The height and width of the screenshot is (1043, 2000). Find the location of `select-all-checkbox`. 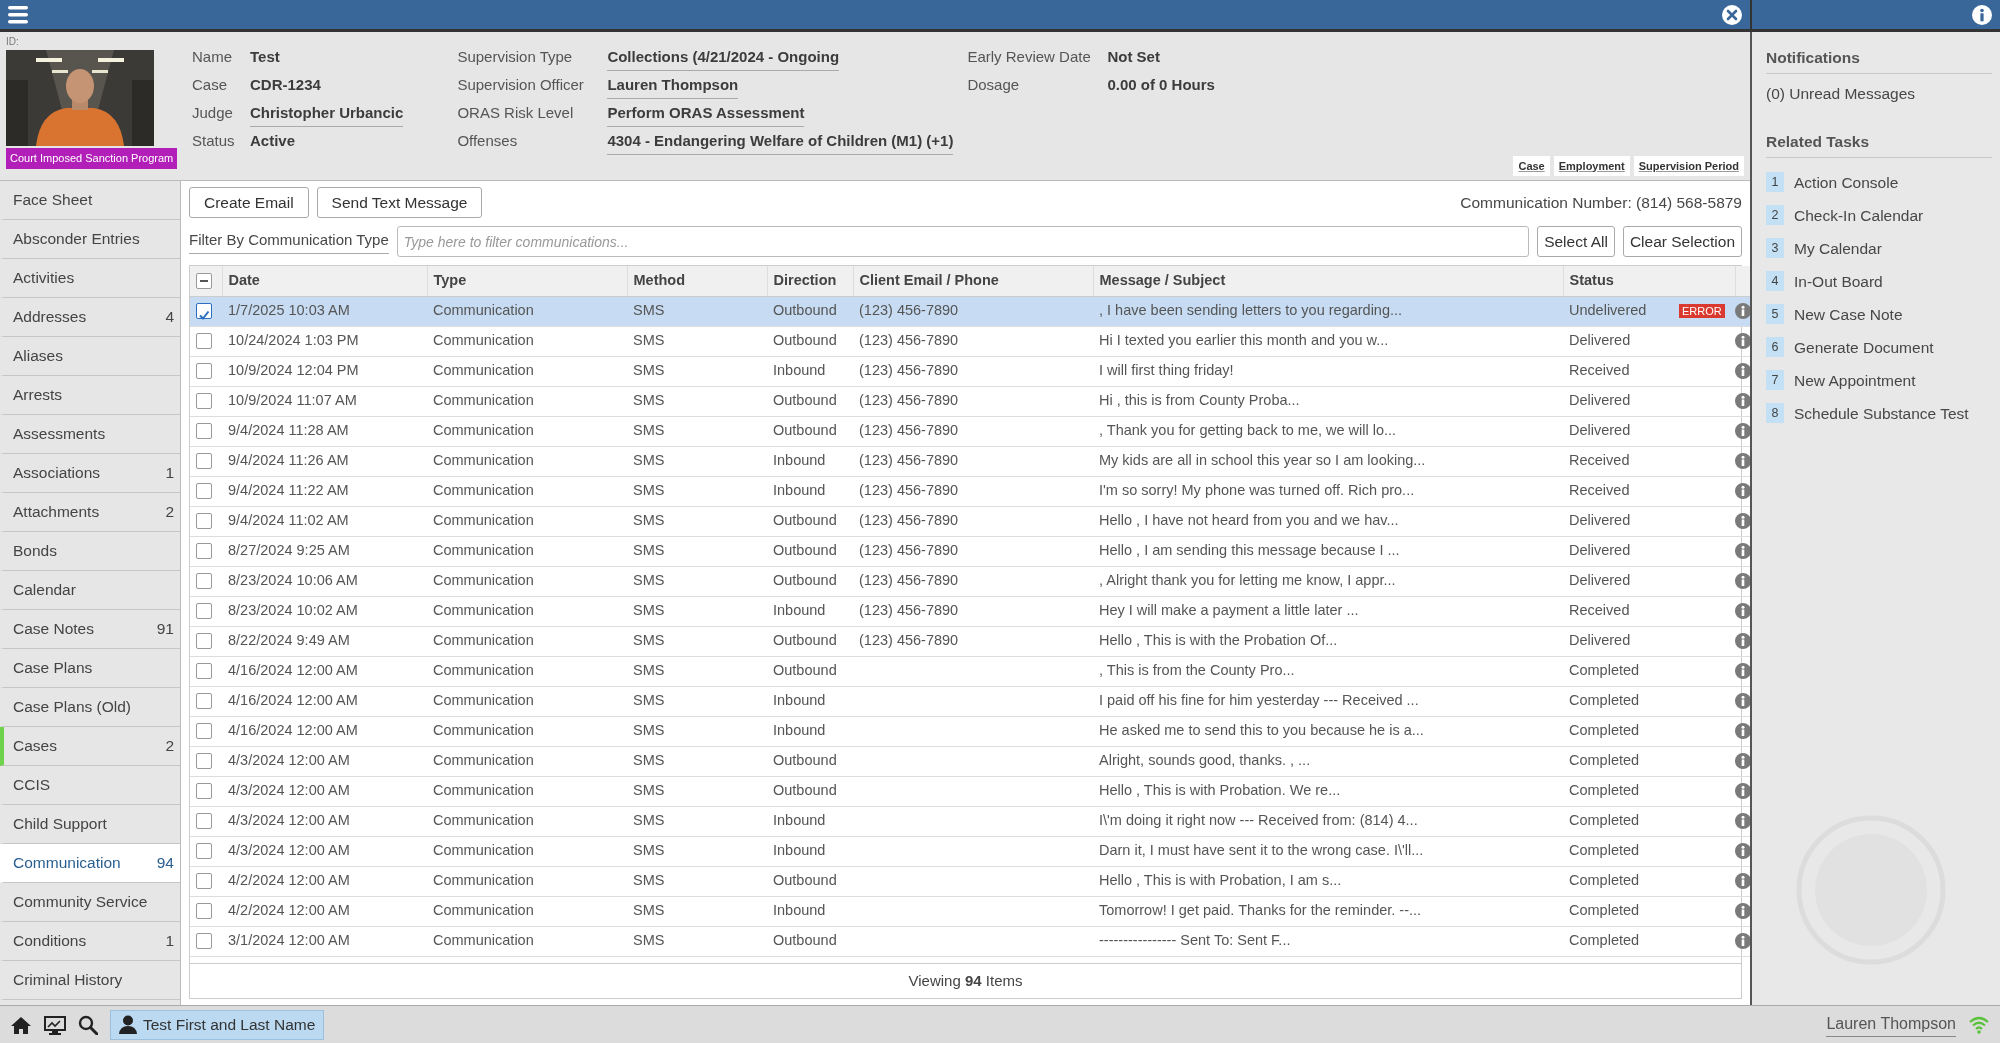

select-all-checkbox is located at coordinates (204, 281).